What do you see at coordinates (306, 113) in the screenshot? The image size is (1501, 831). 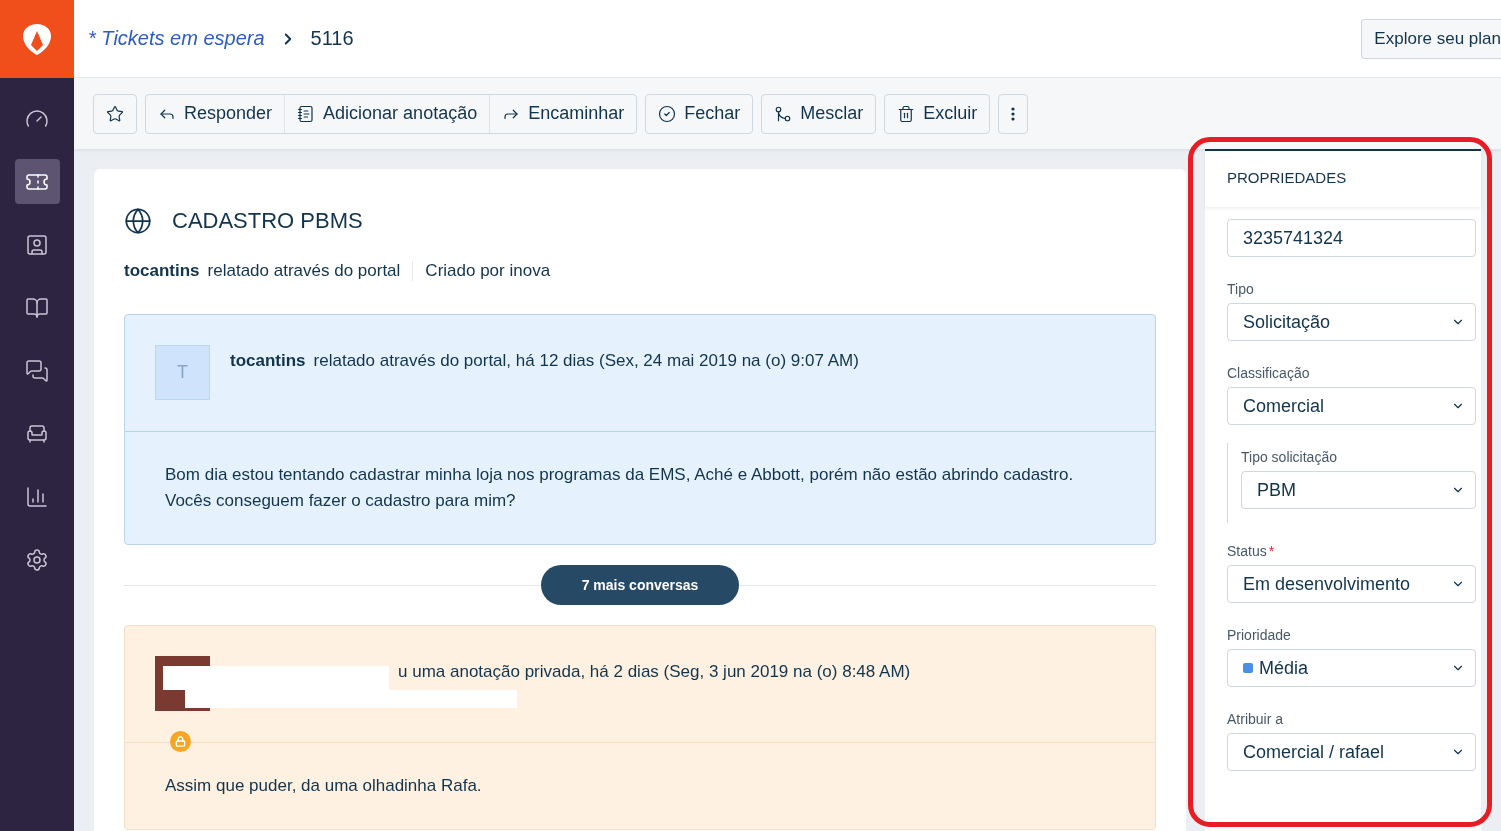 I see `note-icon` at bounding box center [306, 113].